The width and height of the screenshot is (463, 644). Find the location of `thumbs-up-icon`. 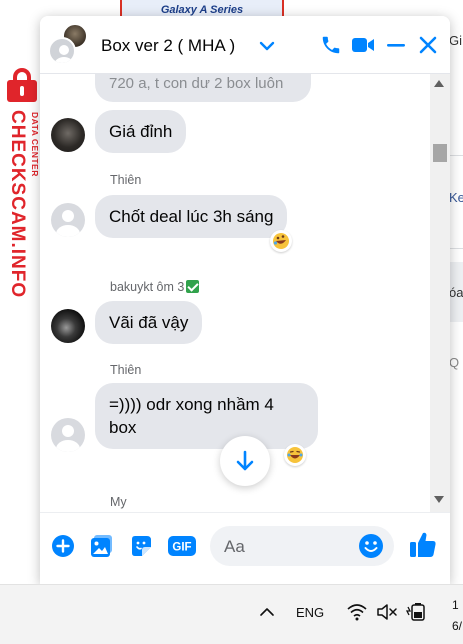

thumbs-up-icon is located at coordinates (423, 545).